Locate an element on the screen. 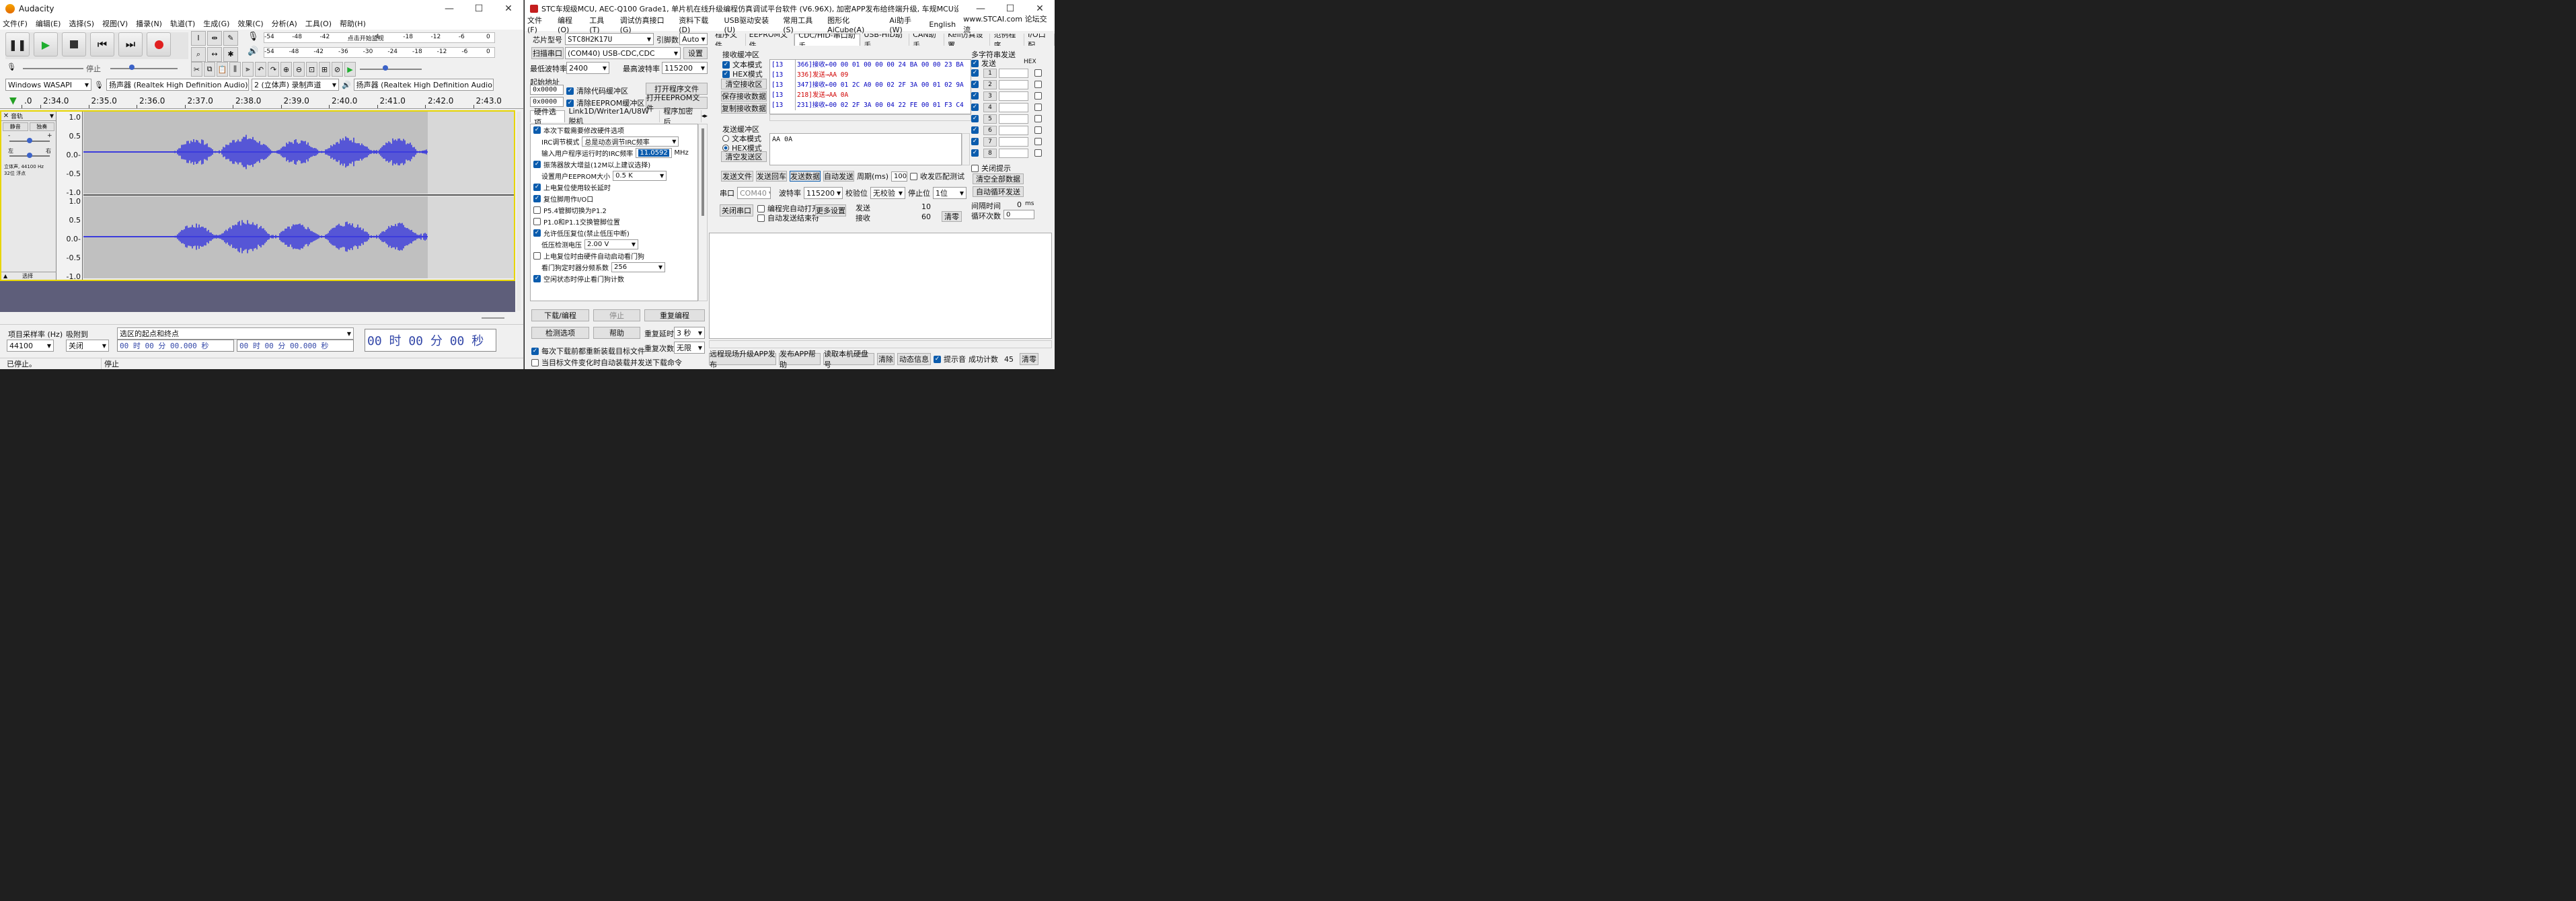 The height and width of the screenshot is (901, 2576). multi-send-button: 1 is located at coordinates (990, 73).